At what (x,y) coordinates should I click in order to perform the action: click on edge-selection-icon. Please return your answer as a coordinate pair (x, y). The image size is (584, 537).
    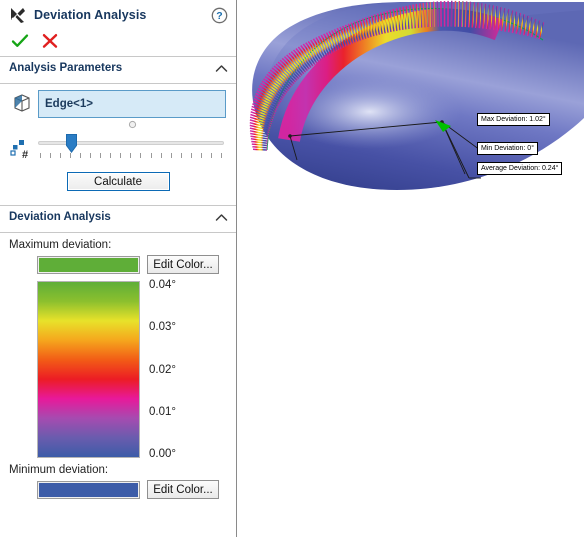
    Looking at the image, I should click on (22, 103).